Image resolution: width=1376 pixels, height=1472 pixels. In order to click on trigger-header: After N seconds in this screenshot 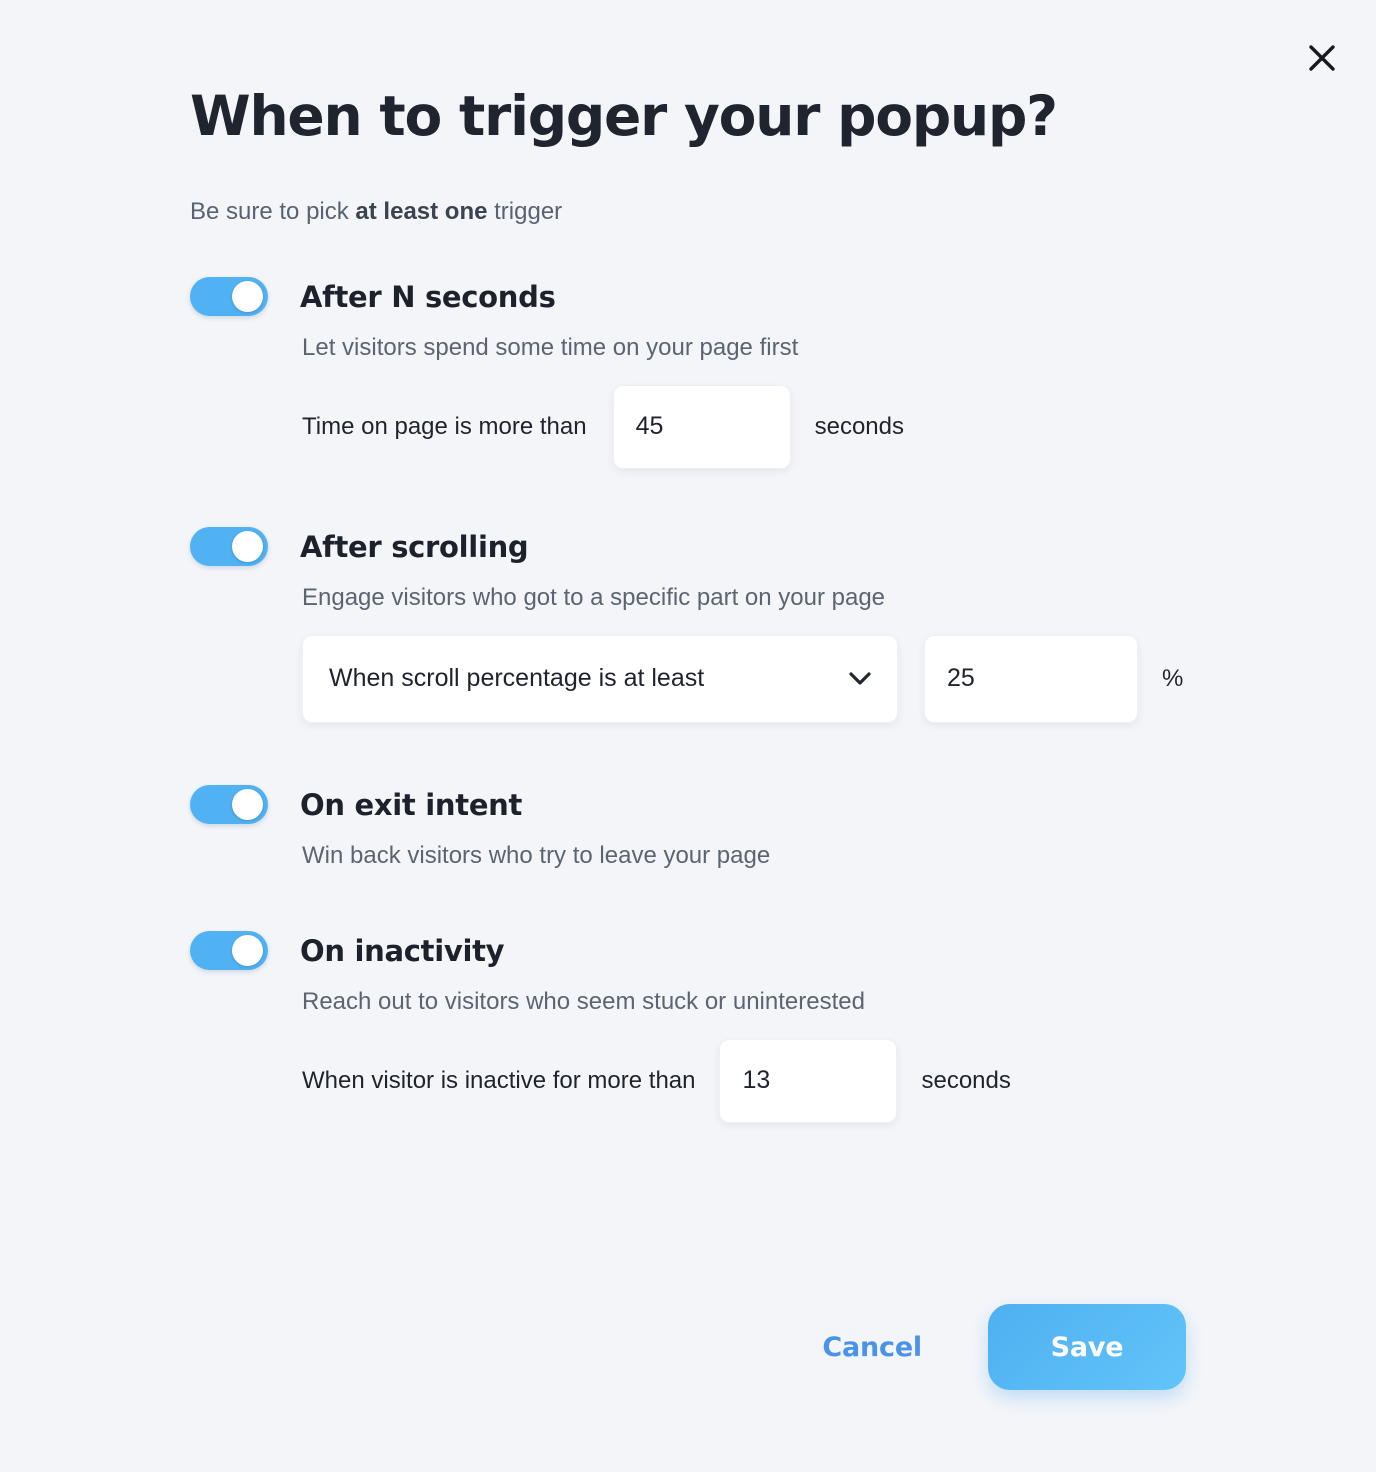, I will do `click(750, 297)`.